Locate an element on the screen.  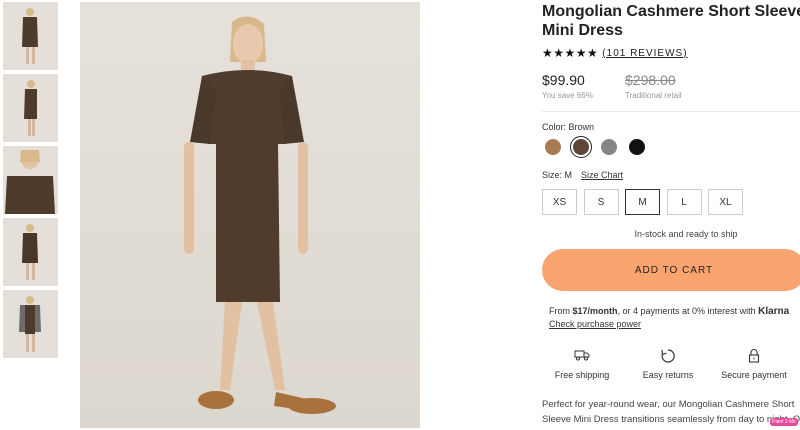
star-rating-icon: ★★★★★ is located at coordinates (570, 53).